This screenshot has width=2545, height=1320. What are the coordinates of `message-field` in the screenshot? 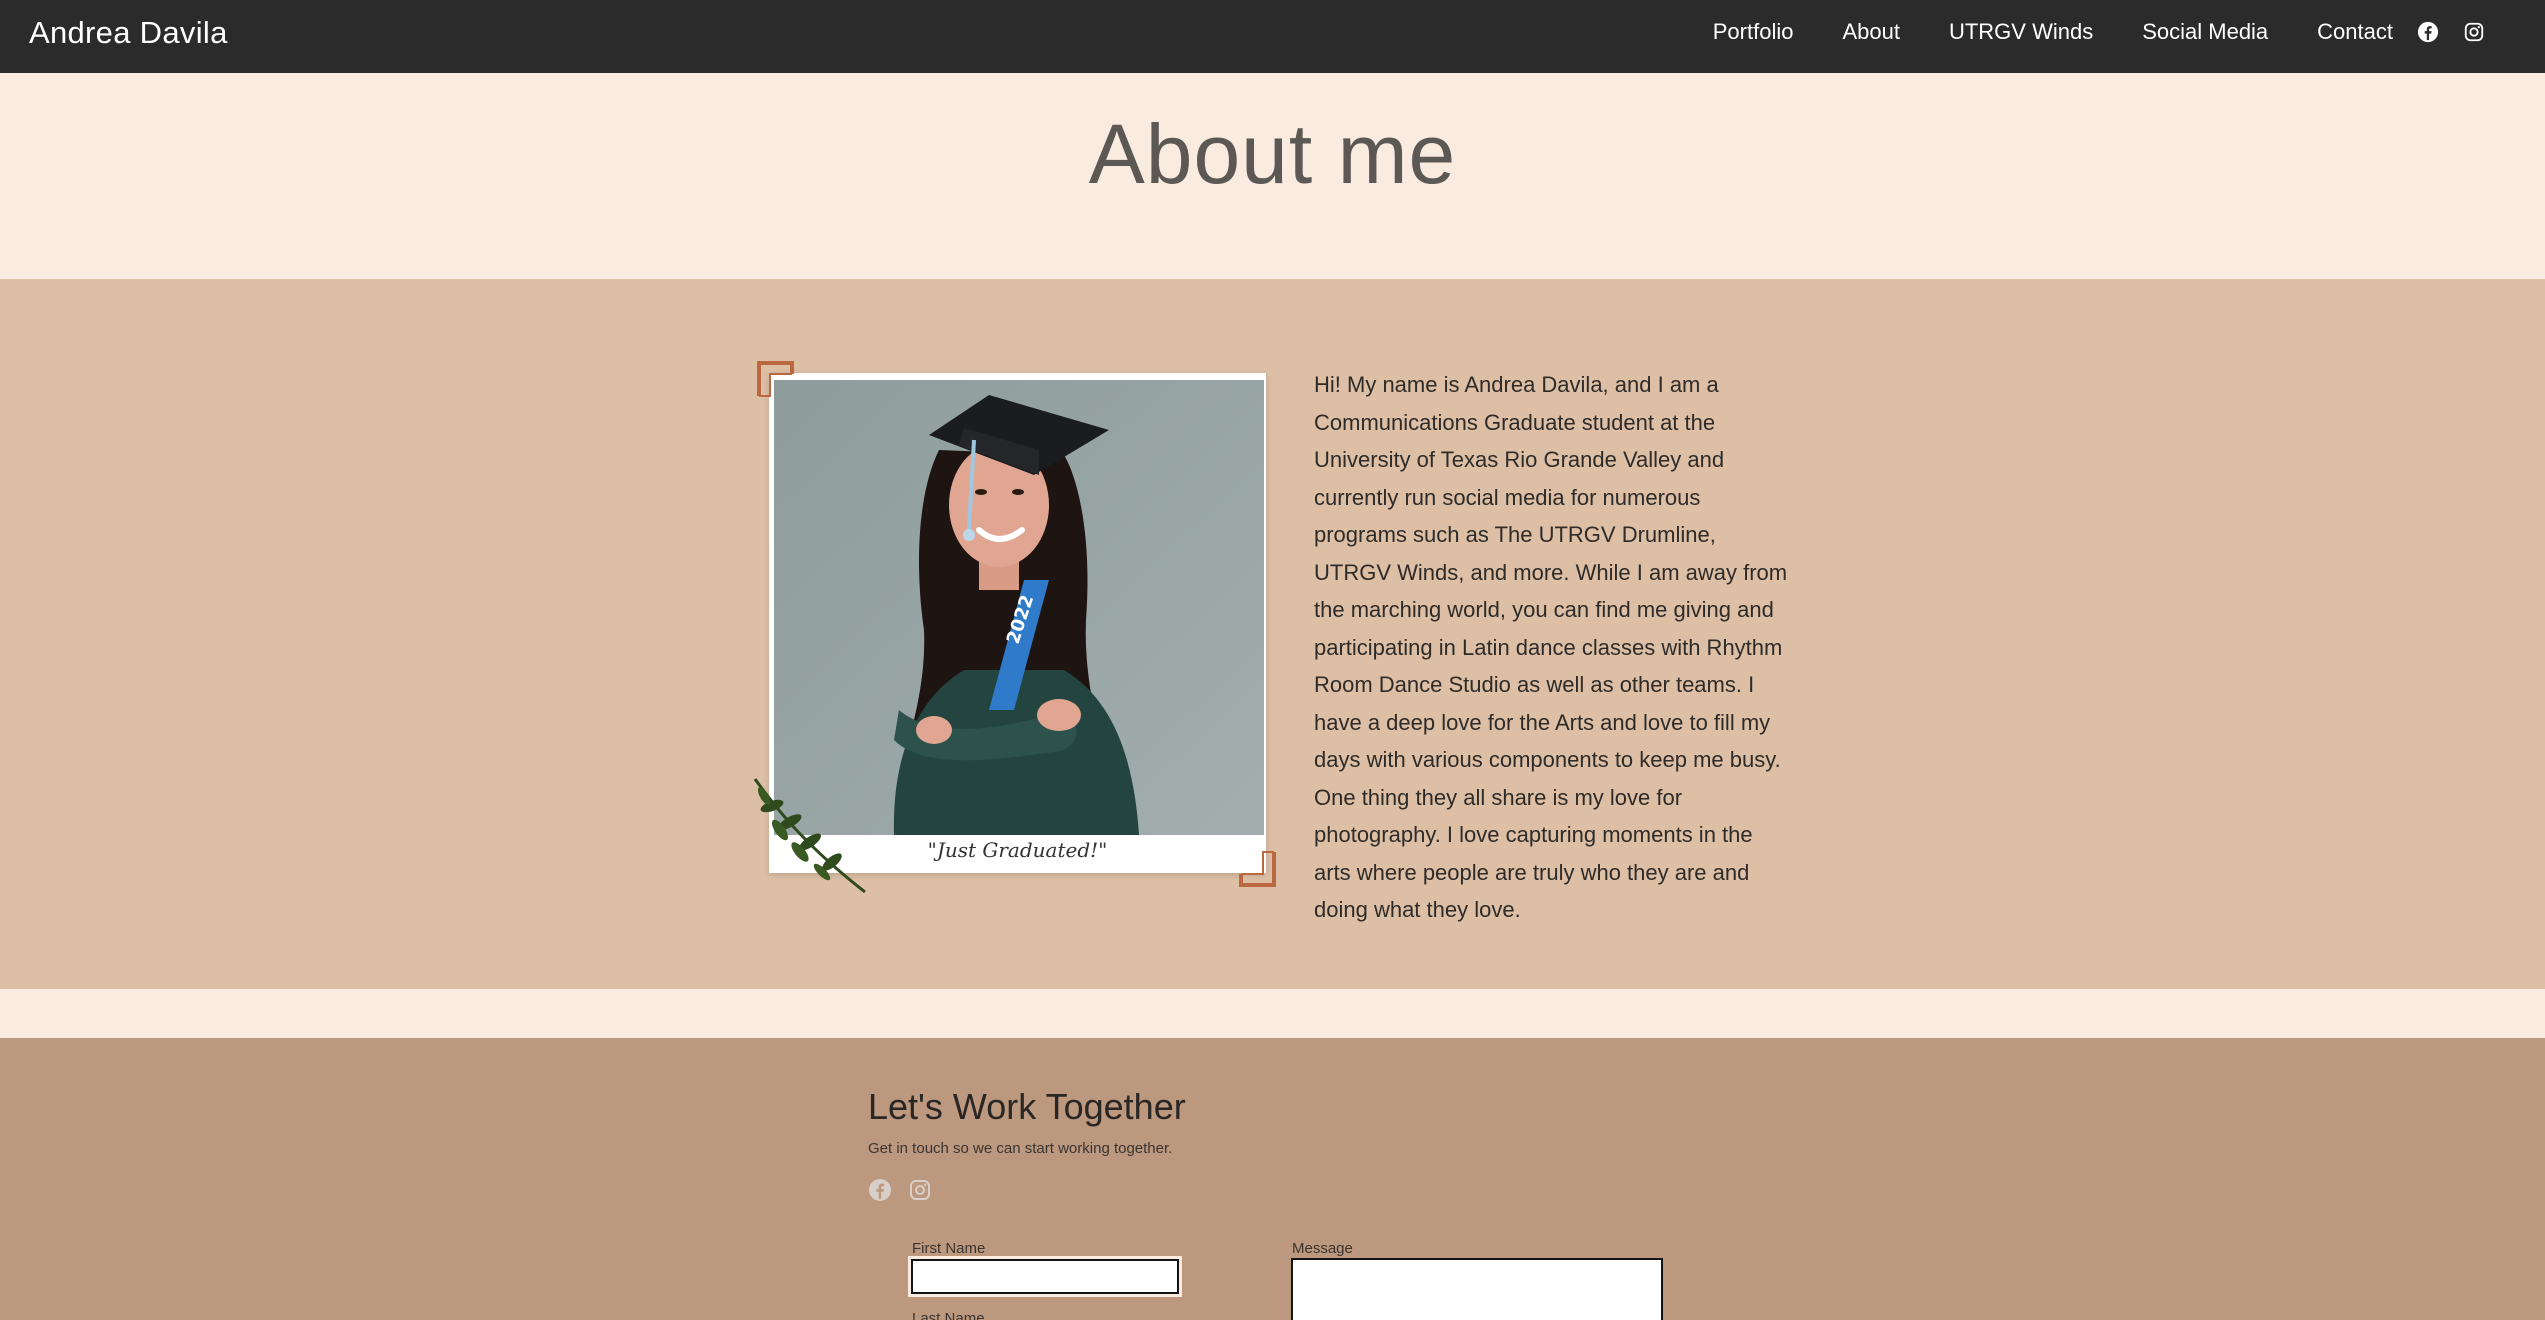 It's located at (1477, 1289).